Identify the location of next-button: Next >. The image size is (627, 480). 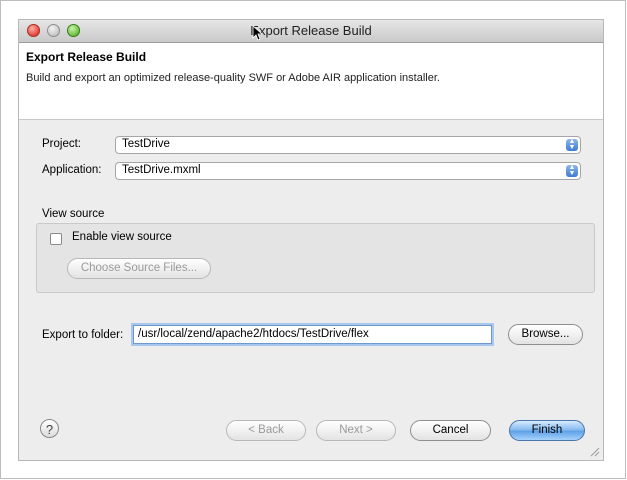
(356, 430).